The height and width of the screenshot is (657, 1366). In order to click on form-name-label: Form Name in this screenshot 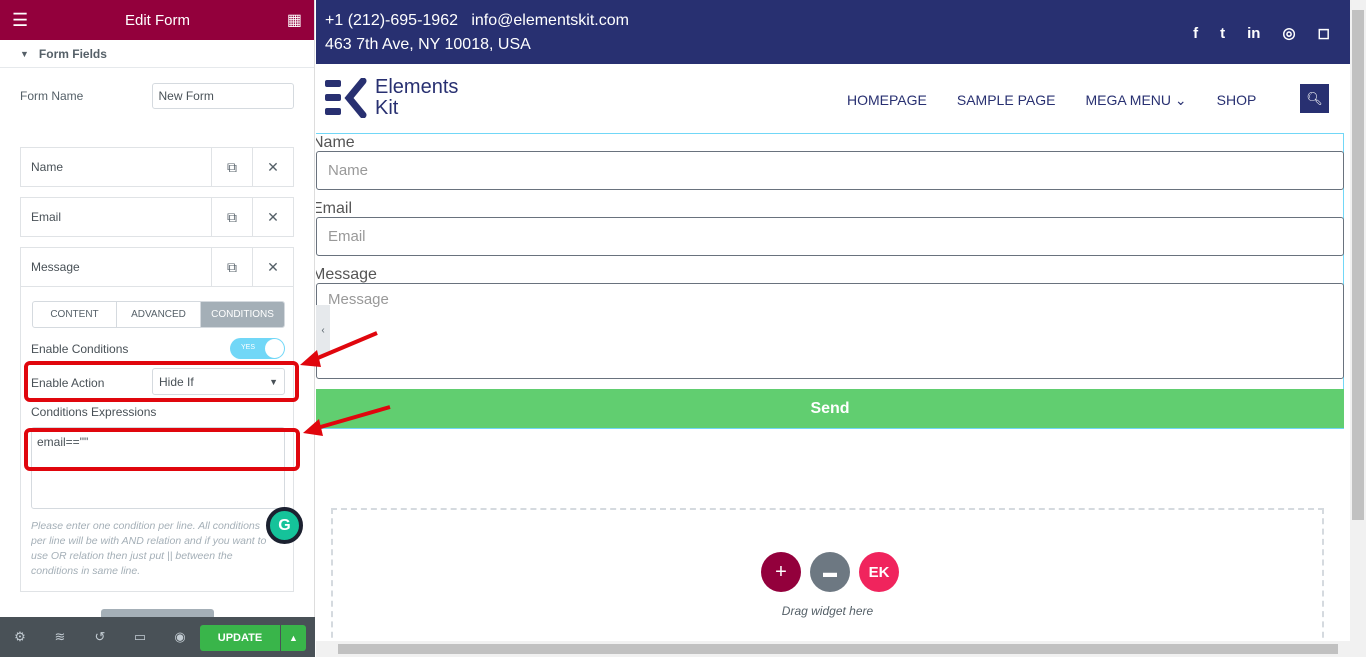, I will do `click(52, 96)`.